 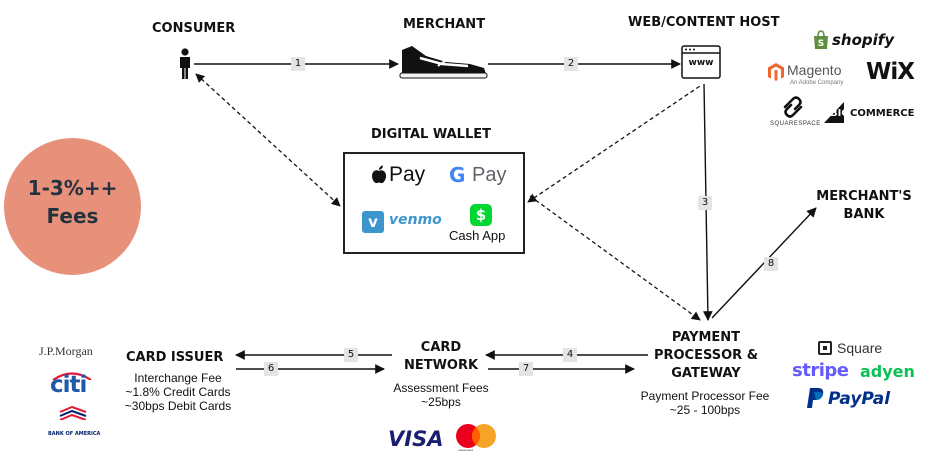 What do you see at coordinates (443, 62) in the screenshot?
I see `sneaker-icon` at bounding box center [443, 62].